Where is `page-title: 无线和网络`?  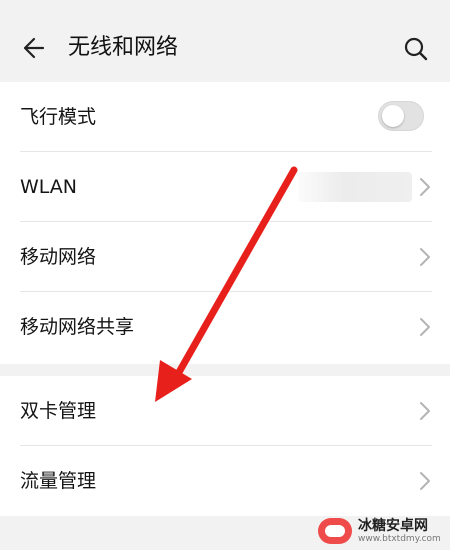
page-title: 无线和网络 is located at coordinates (123, 47).